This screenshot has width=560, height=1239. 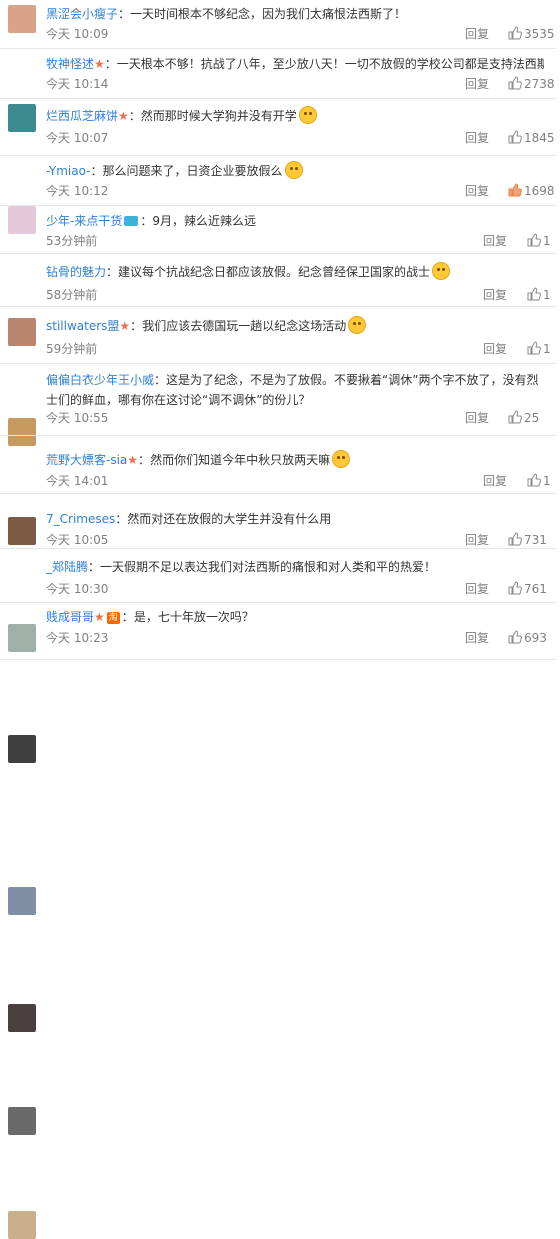 I want to click on username-link: stillwaters盟, so click(x=82, y=326).